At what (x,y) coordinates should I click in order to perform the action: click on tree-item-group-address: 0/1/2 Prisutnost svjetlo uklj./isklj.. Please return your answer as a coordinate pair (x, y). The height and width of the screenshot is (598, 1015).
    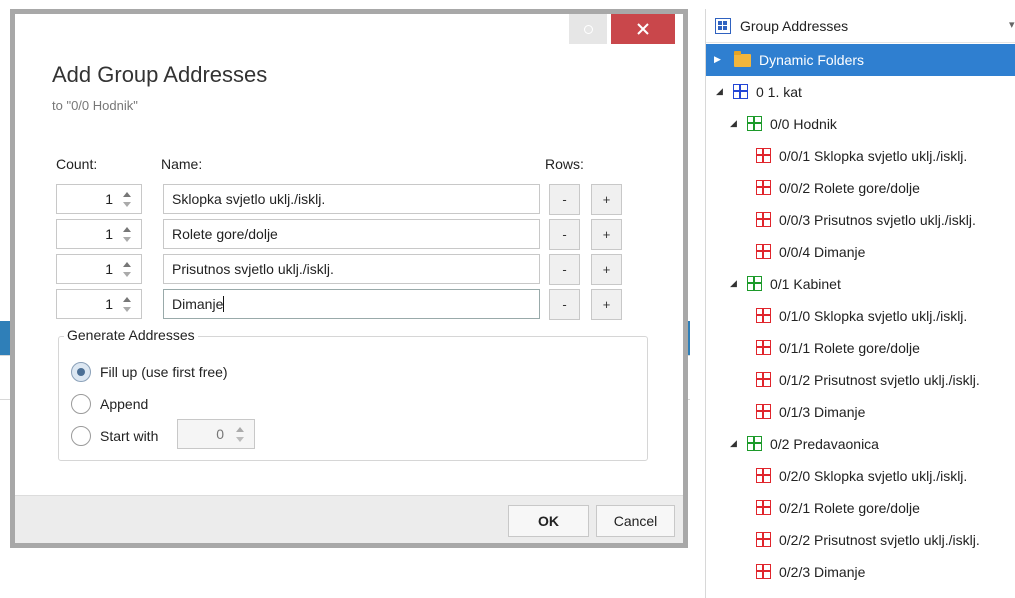
    Looking at the image, I should click on (860, 380).